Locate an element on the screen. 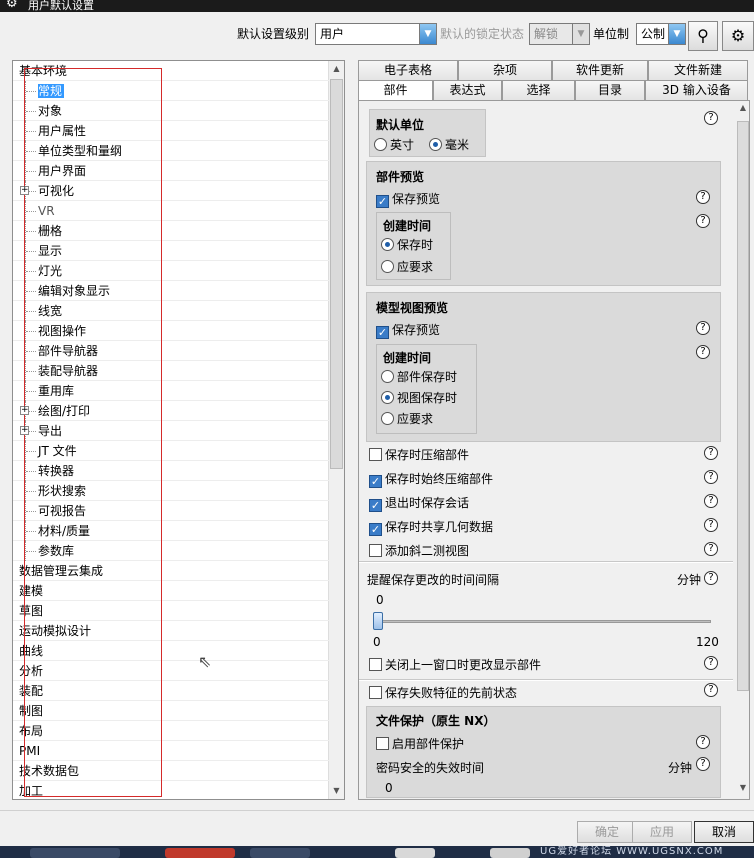  tree-item: 常规 is located at coordinates (171, 91).